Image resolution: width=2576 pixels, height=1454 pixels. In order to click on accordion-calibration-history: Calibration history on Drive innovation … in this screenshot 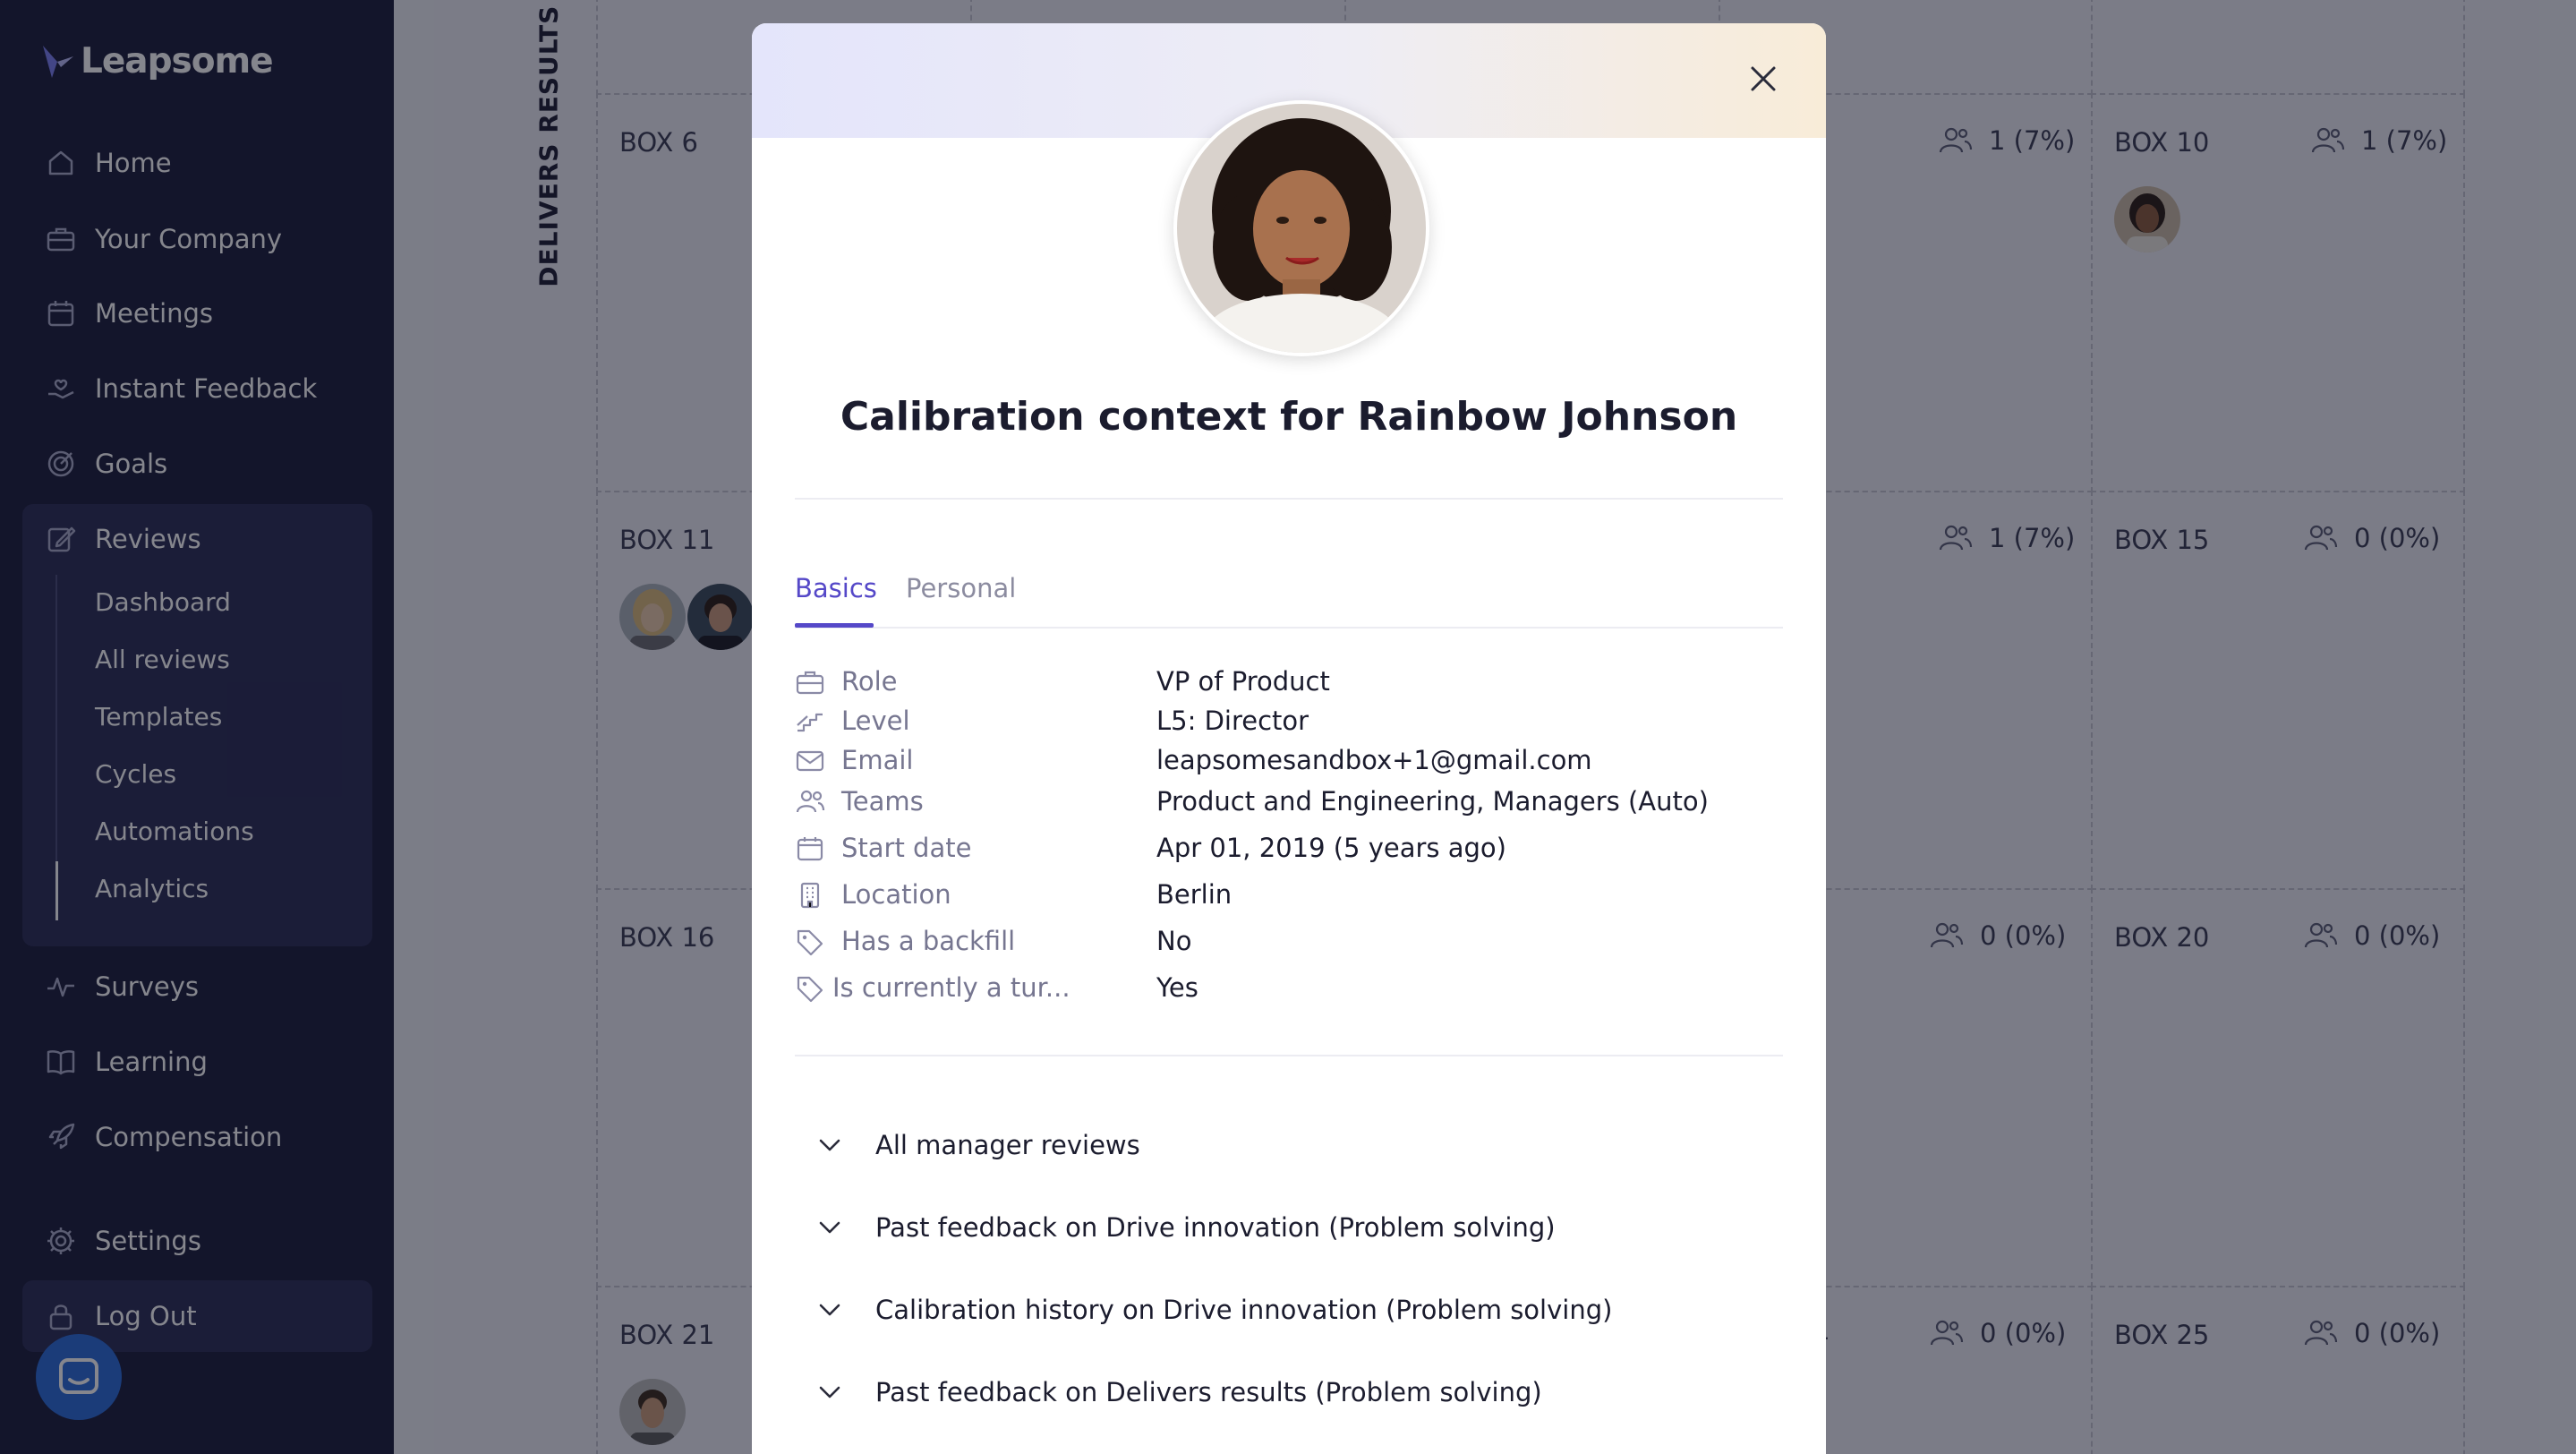, I will do `click(1290, 1309)`.